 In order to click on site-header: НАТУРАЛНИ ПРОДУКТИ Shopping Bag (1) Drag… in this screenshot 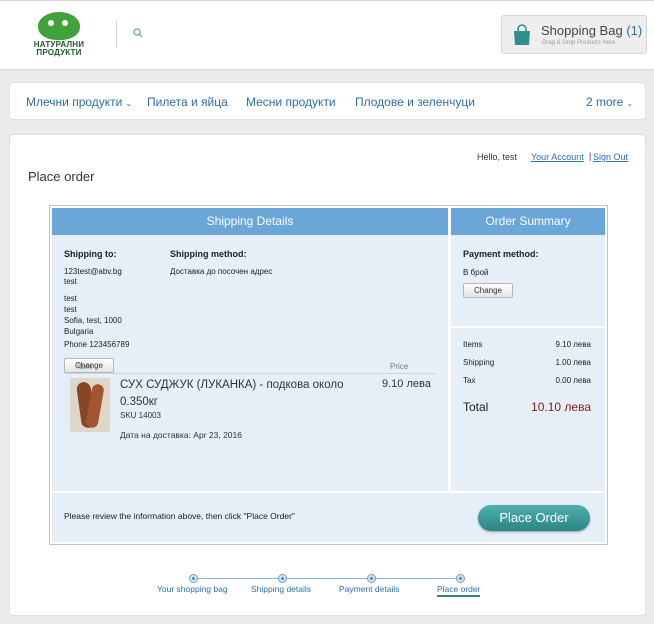, I will do `click(327, 35)`.